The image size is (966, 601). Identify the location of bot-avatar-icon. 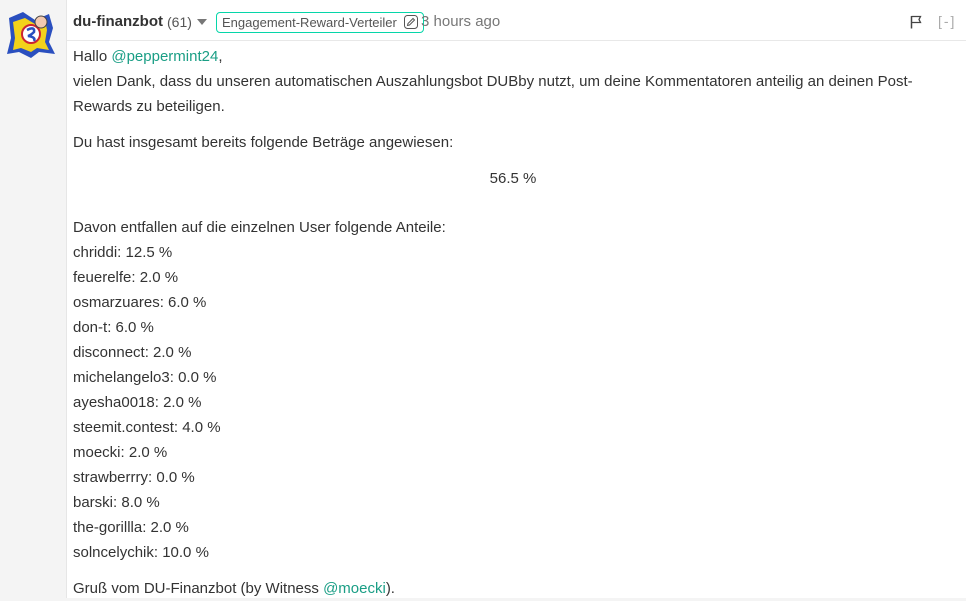
(31, 35).